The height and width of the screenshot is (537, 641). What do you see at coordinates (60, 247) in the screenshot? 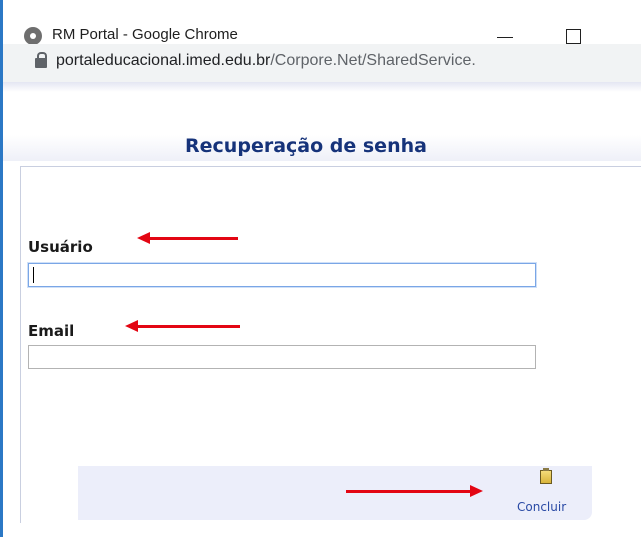
I see `usuario-label: Usuário` at bounding box center [60, 247].